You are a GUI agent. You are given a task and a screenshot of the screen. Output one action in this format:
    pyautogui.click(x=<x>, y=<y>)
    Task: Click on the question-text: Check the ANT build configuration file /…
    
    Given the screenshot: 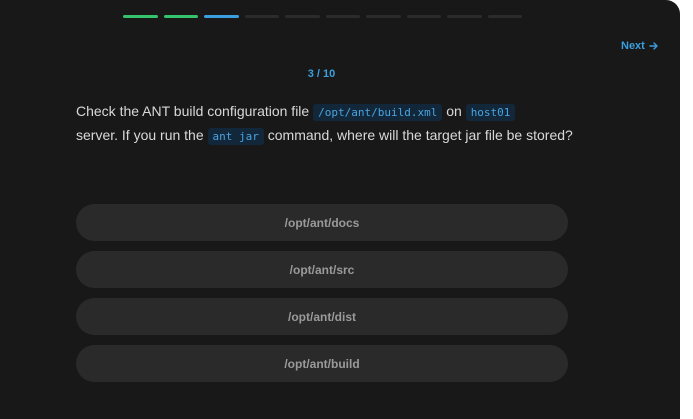 What is the action you would take?
    pyautogui.click(x=326, y=124)
    